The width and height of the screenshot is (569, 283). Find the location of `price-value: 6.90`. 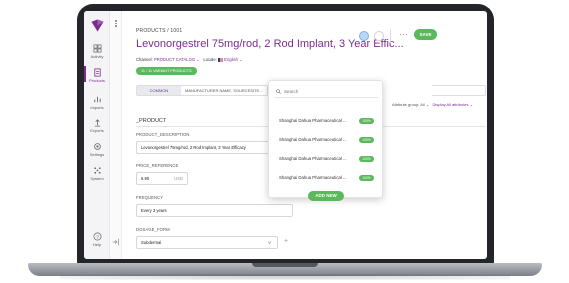

price-value: 6.90 is located at coordinates (145, 178).